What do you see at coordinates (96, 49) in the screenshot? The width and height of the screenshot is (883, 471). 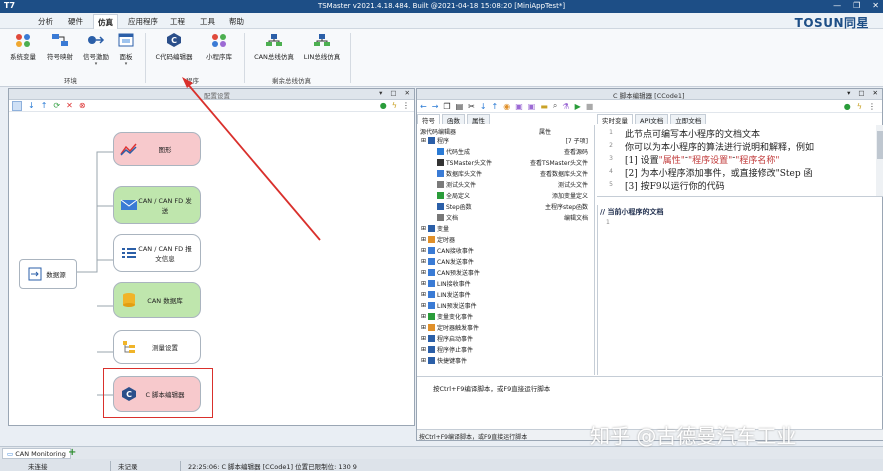 I see `signal-stimulus-button: 信号激励 ▾` at bounding box center [96, 49].